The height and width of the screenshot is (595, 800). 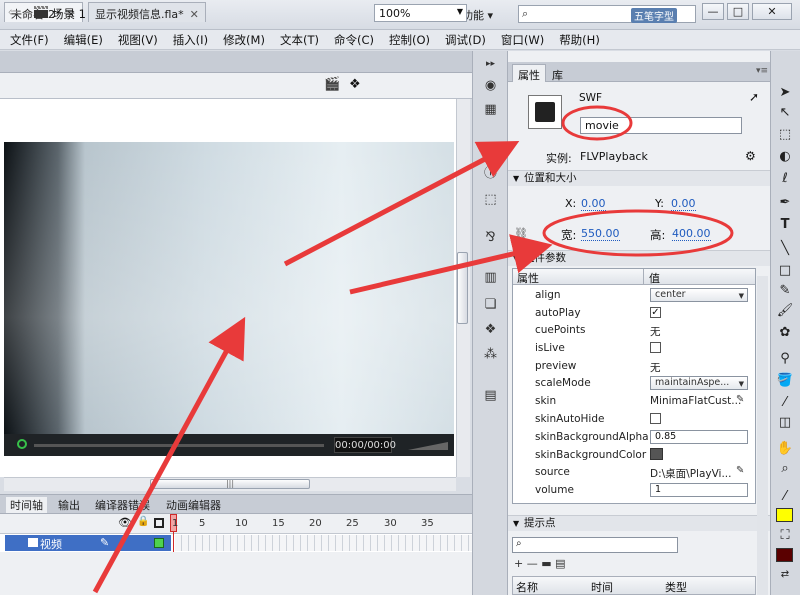 What do you see at coordinates (785, 157) in the screenshot?
I see `3d-rotation-icon: ◐` at bounding box center [785, 157].